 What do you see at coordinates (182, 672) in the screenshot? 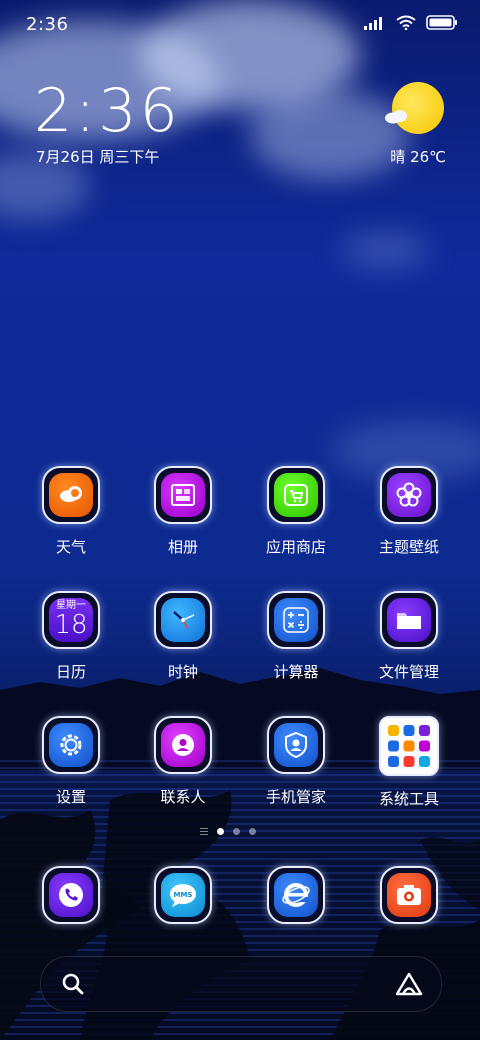
I see `app-label: 时钟` at bounding box center [182, 672].